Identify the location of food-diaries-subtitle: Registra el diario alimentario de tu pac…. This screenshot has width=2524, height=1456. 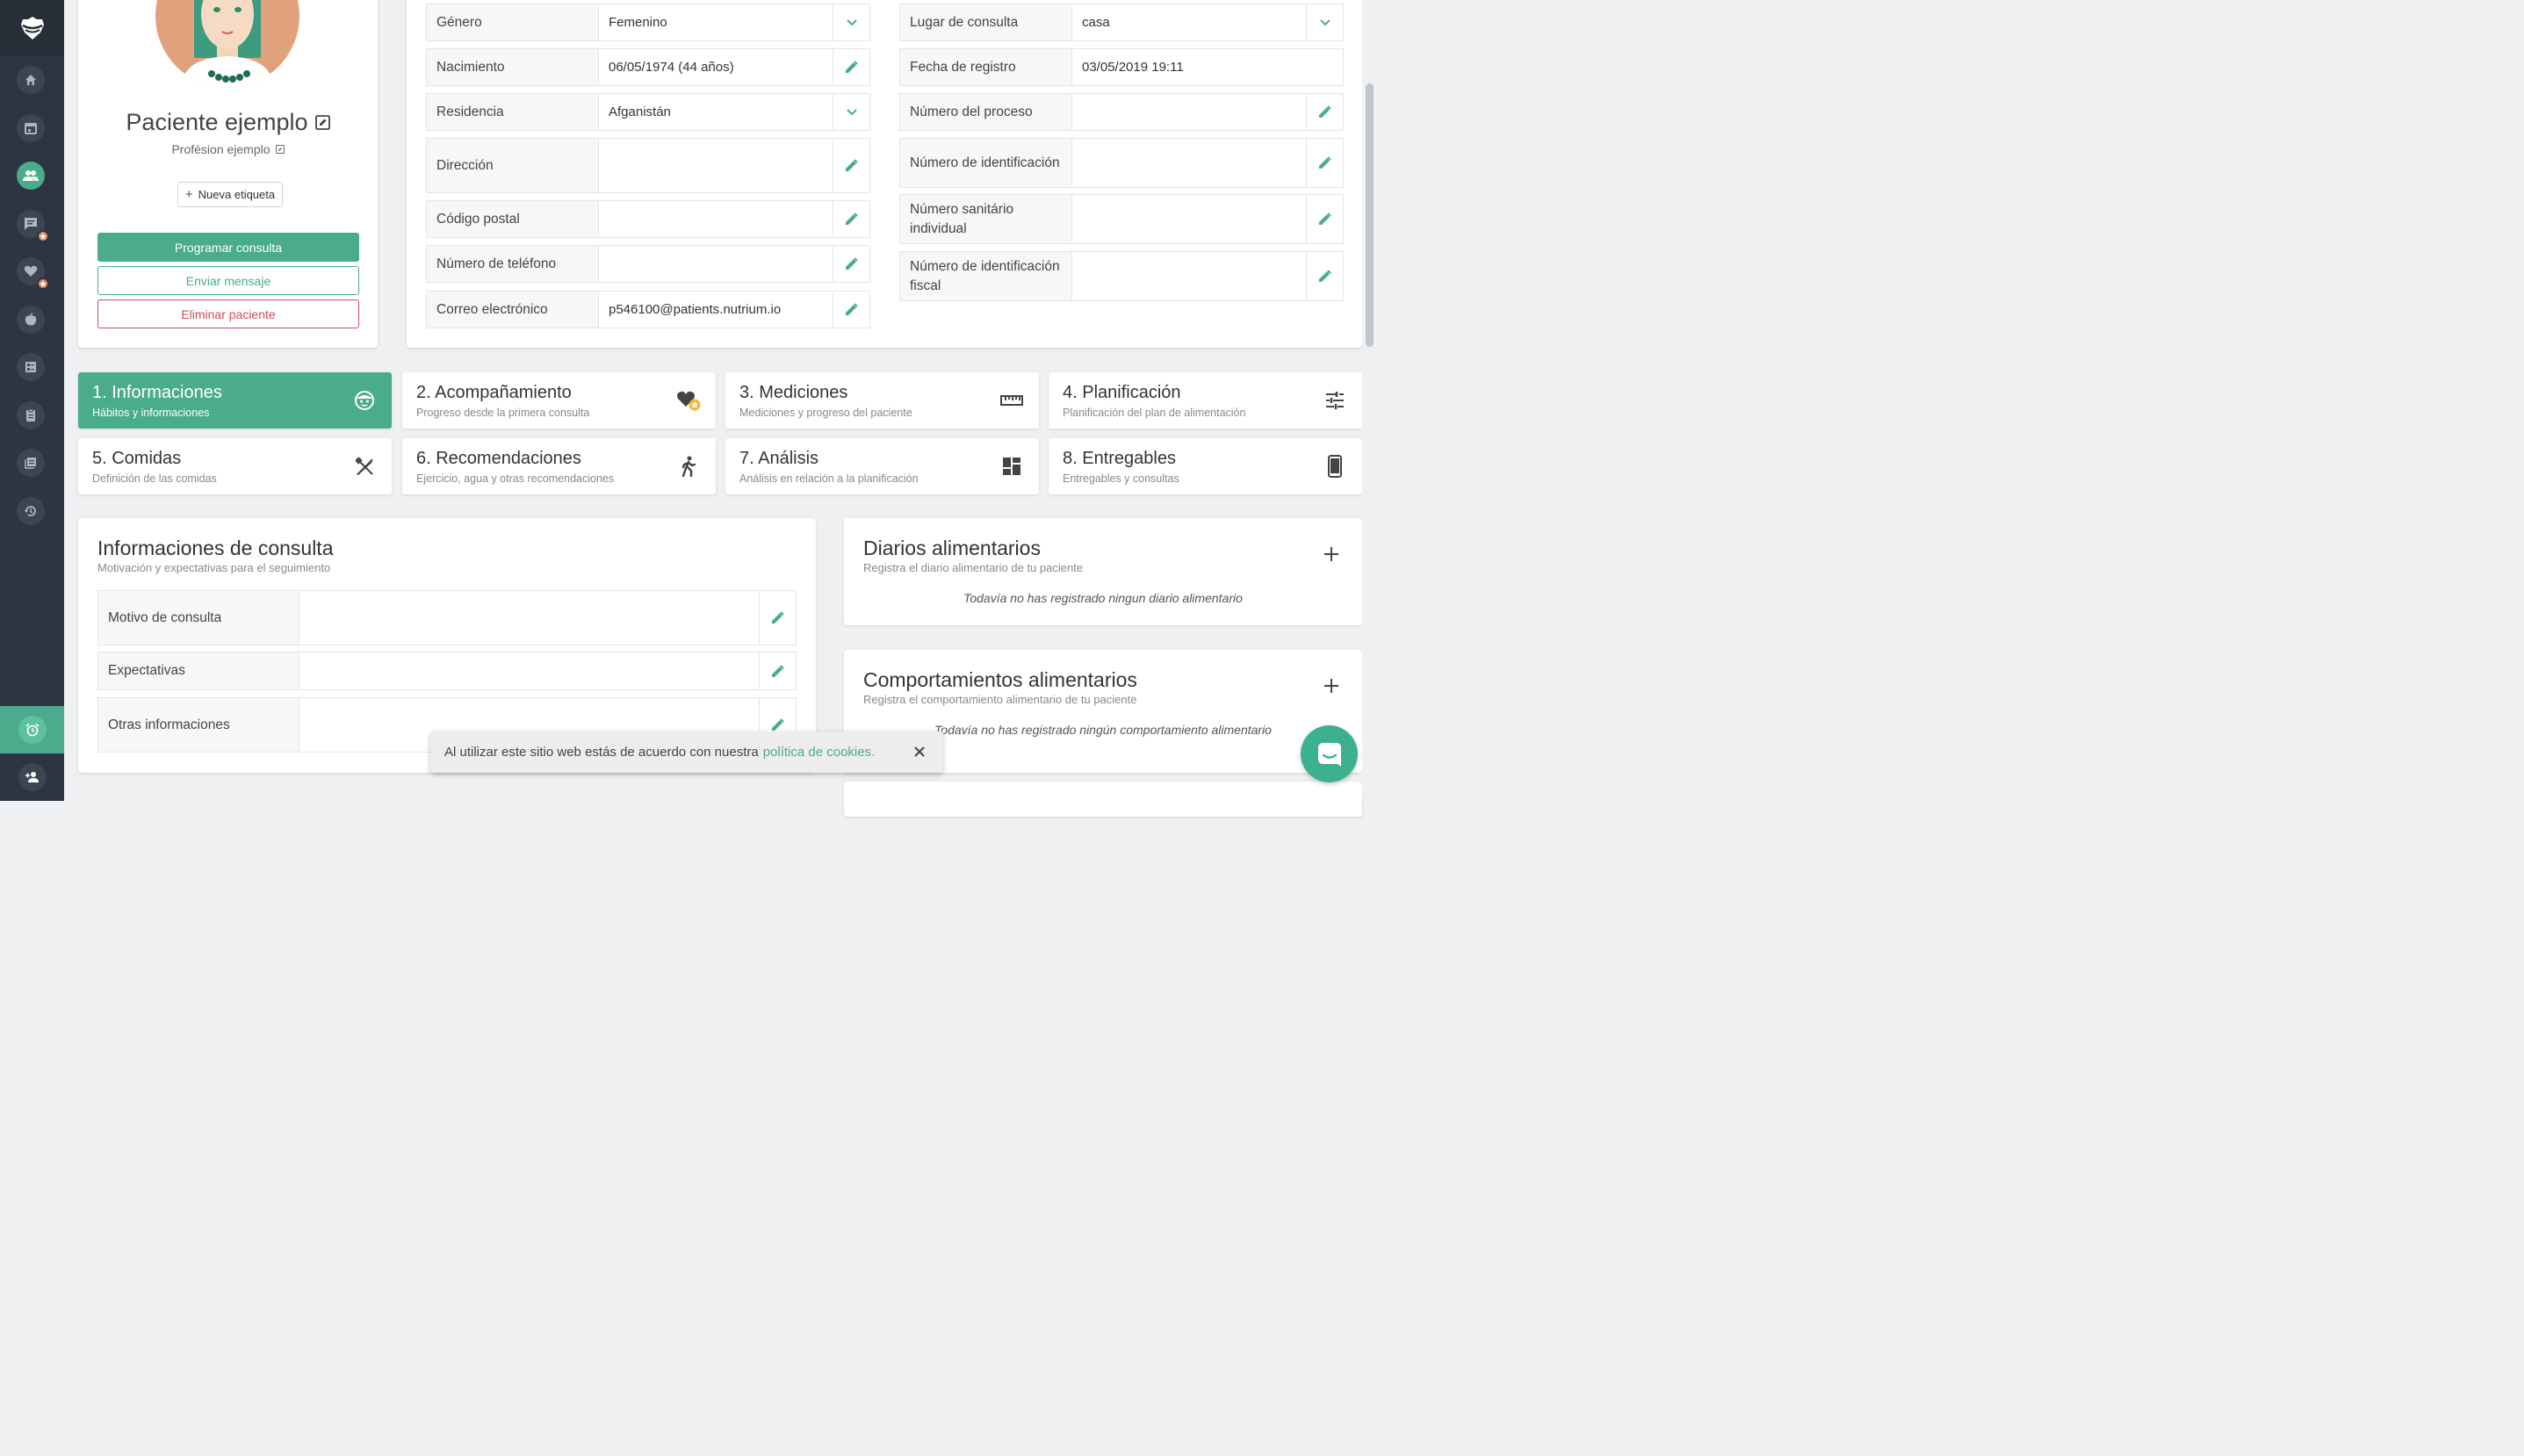
(974, 567).